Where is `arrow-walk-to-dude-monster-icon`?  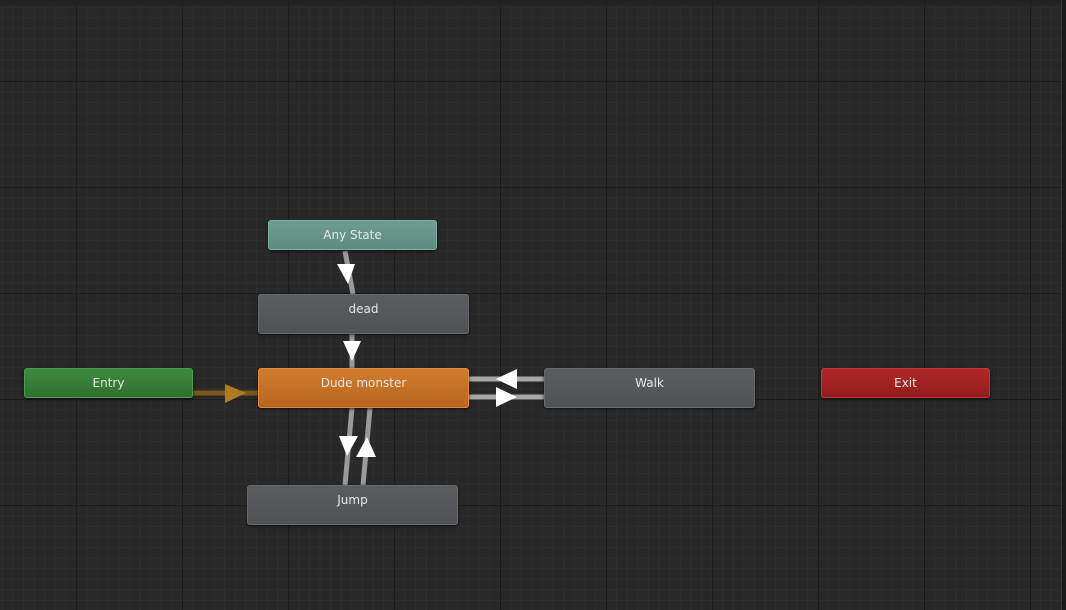
arrow-walk-to-dude-monster-icon is located at coordinates (506, 379).